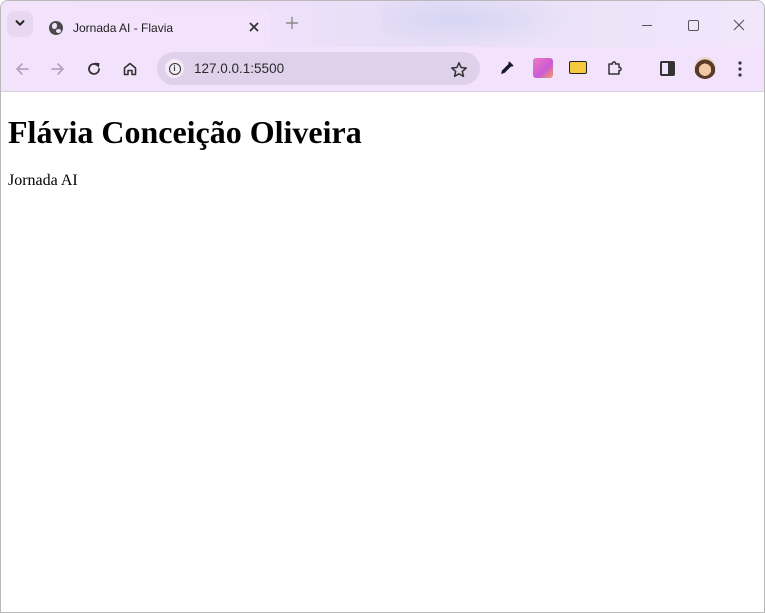 The image size is (765, 613). I want to click on gradient-extension-icon, so click(543, 68).